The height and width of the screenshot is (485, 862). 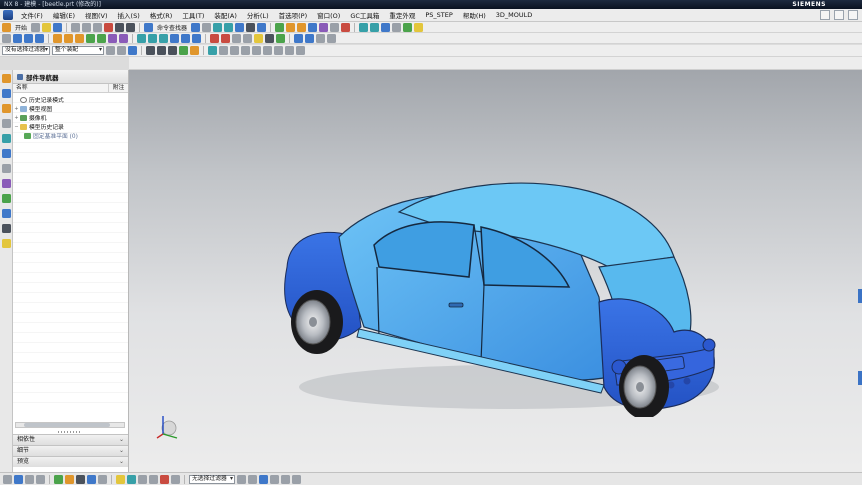 What do you see at coordinates (70, 108) in the screenshot?
I see `tree-item-model-views: + 模型视图` at bounding box center [70, 108].